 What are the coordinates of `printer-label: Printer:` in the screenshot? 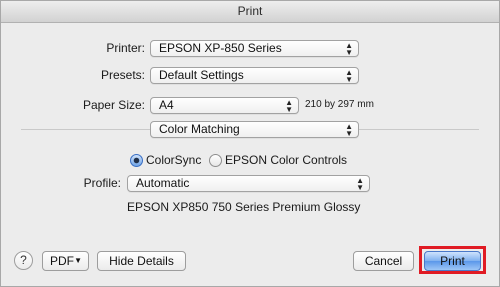 It's located at (125, 48).